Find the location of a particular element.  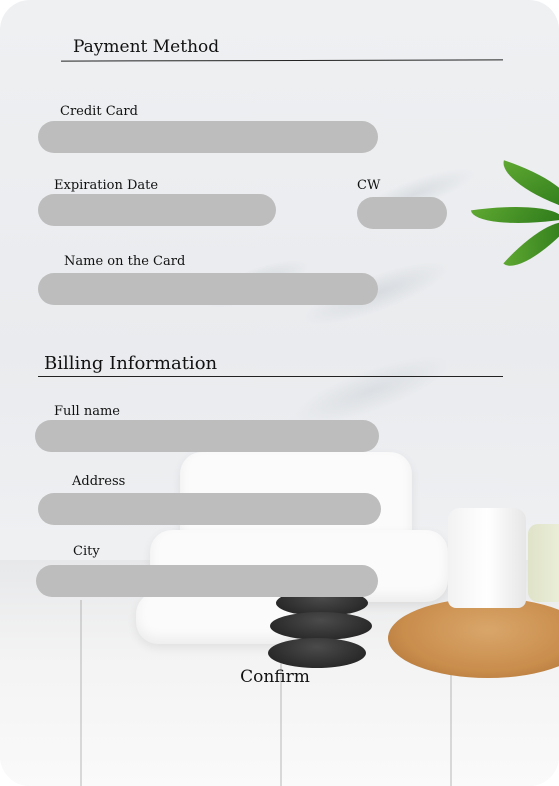

expiration-date-label: Expiration Date is located at coordinates (106, 185).